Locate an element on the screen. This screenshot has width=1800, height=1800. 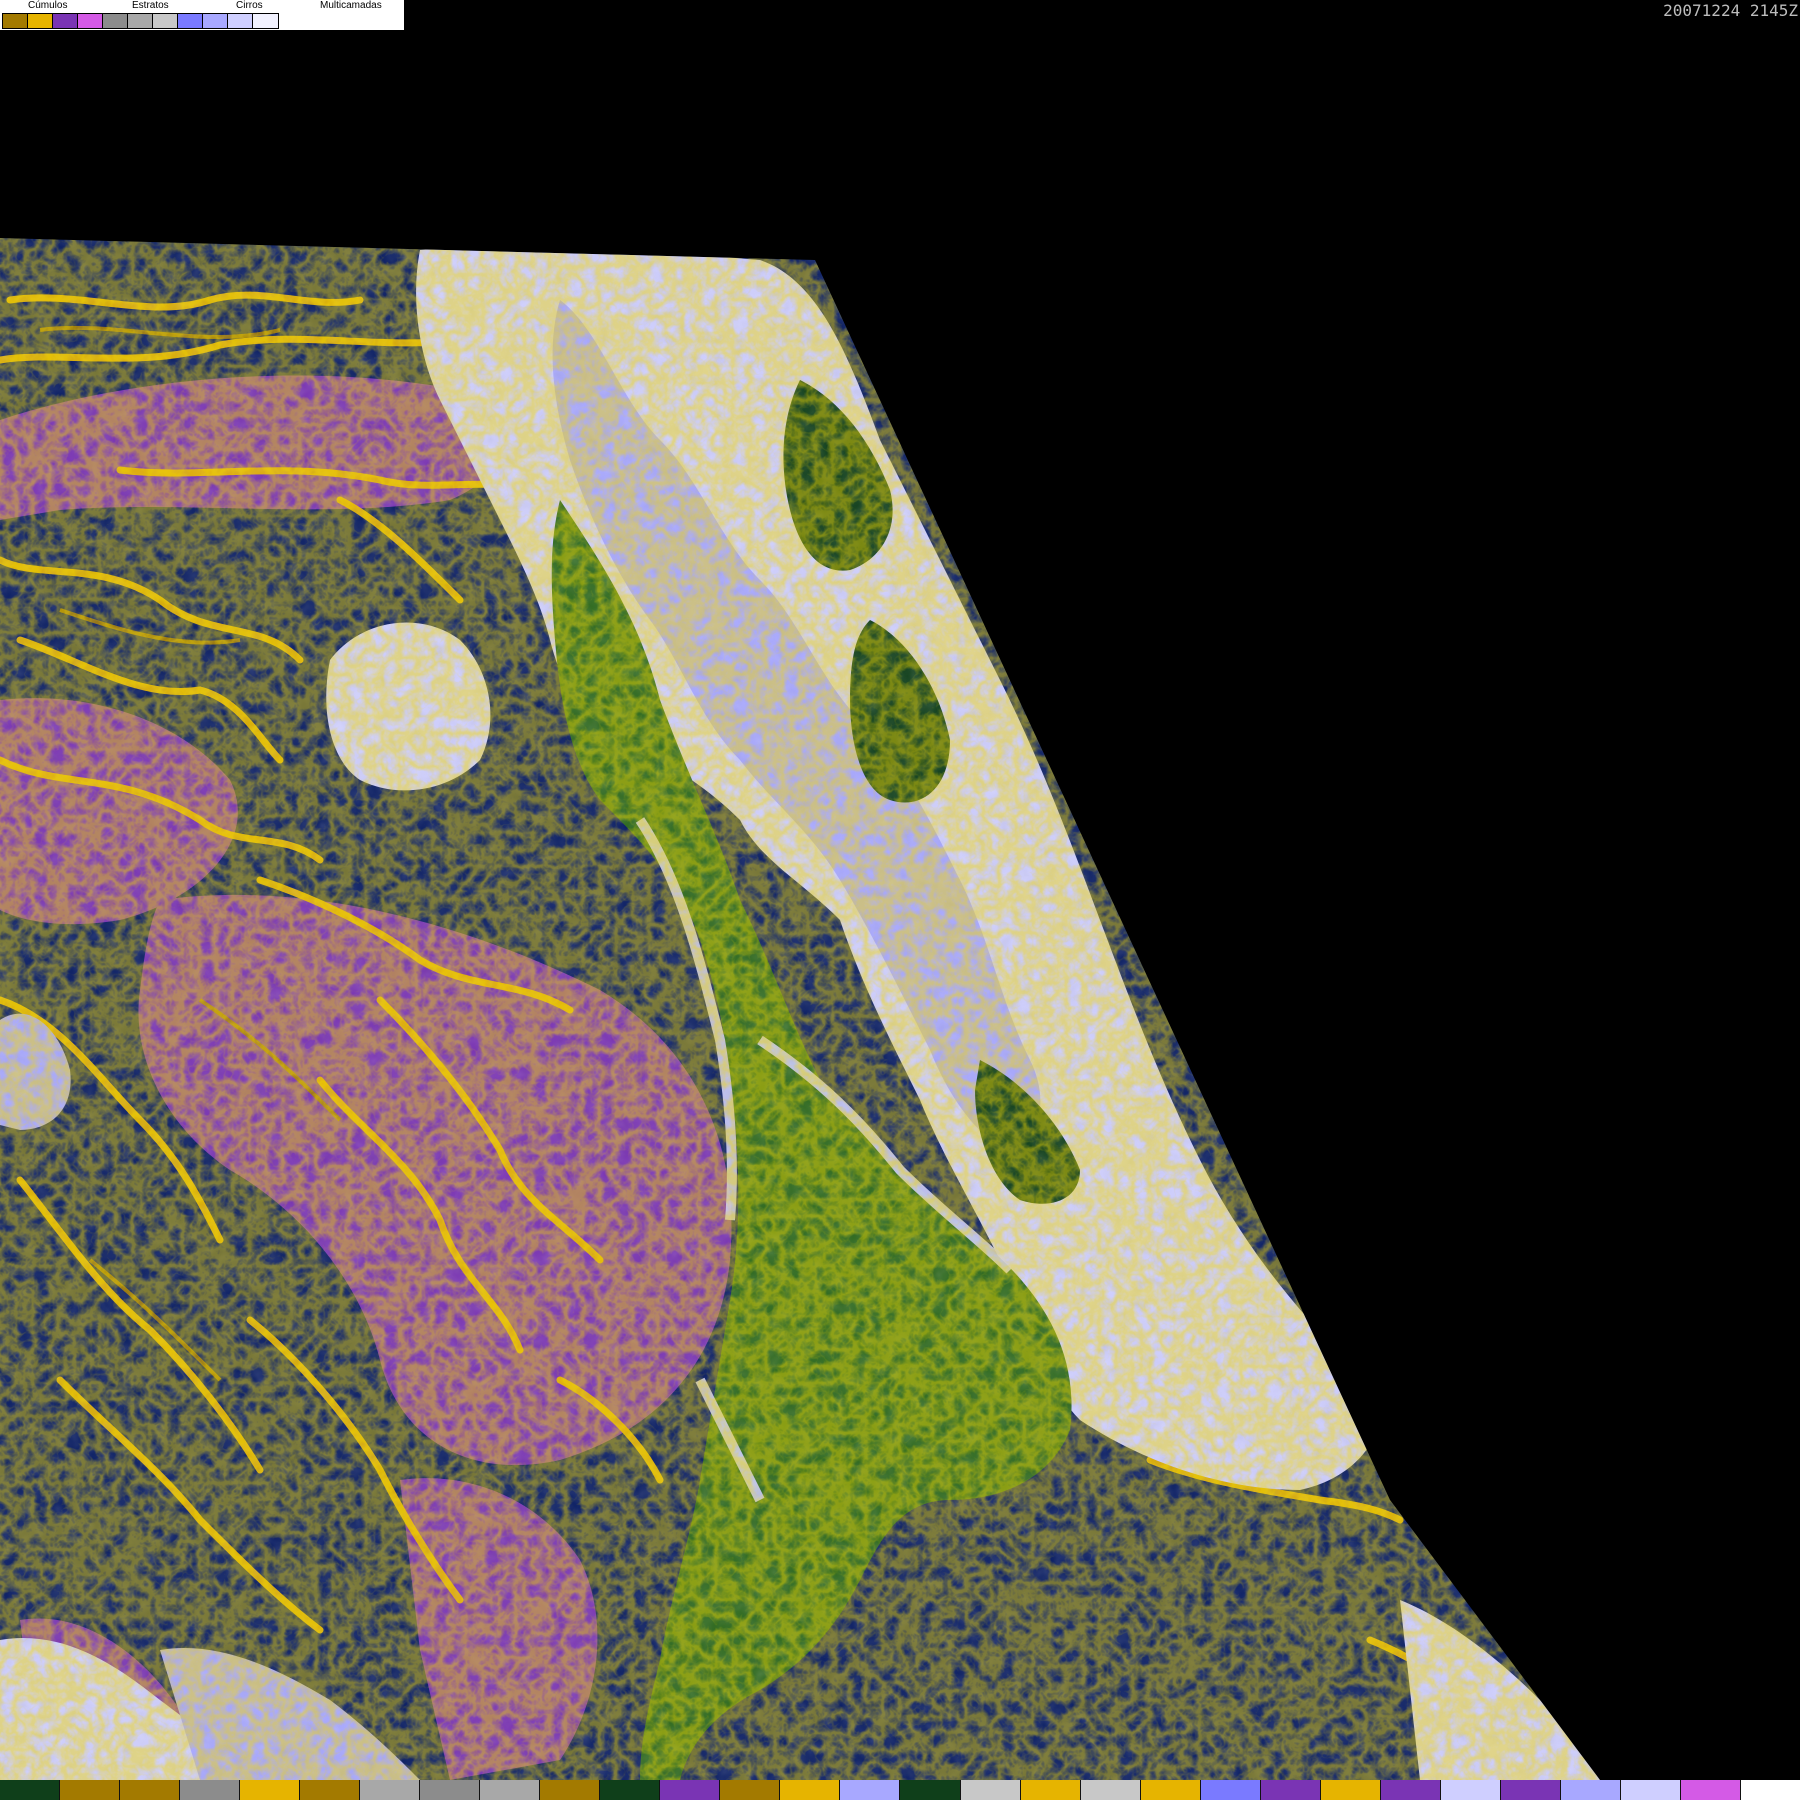
legend-swatches is located at coordinates (140, 21).